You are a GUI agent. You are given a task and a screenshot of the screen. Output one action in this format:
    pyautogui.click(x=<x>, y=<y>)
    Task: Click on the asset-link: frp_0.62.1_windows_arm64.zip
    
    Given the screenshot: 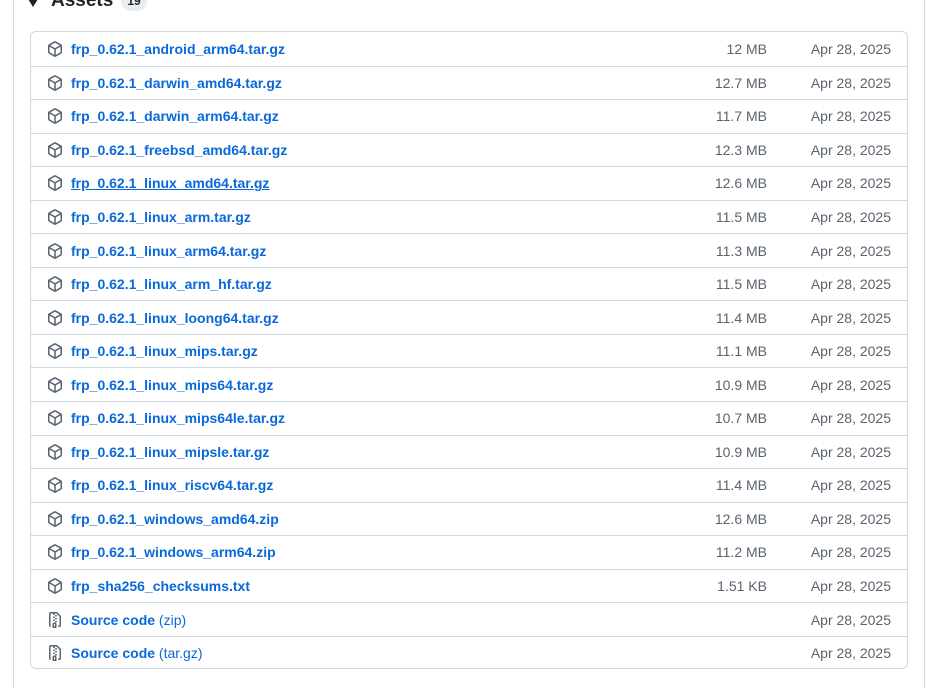 What is the action you would take?
    pyautogui.click(x=173, y=552)
    